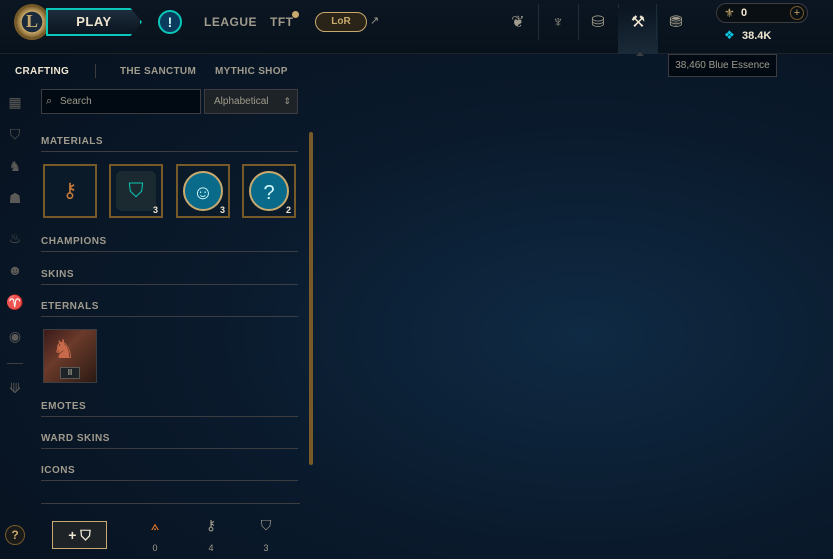  Describe the element at coordinates (15, 238) in the screenshot. I see `eternals-filter-icon: ♨` at that location.